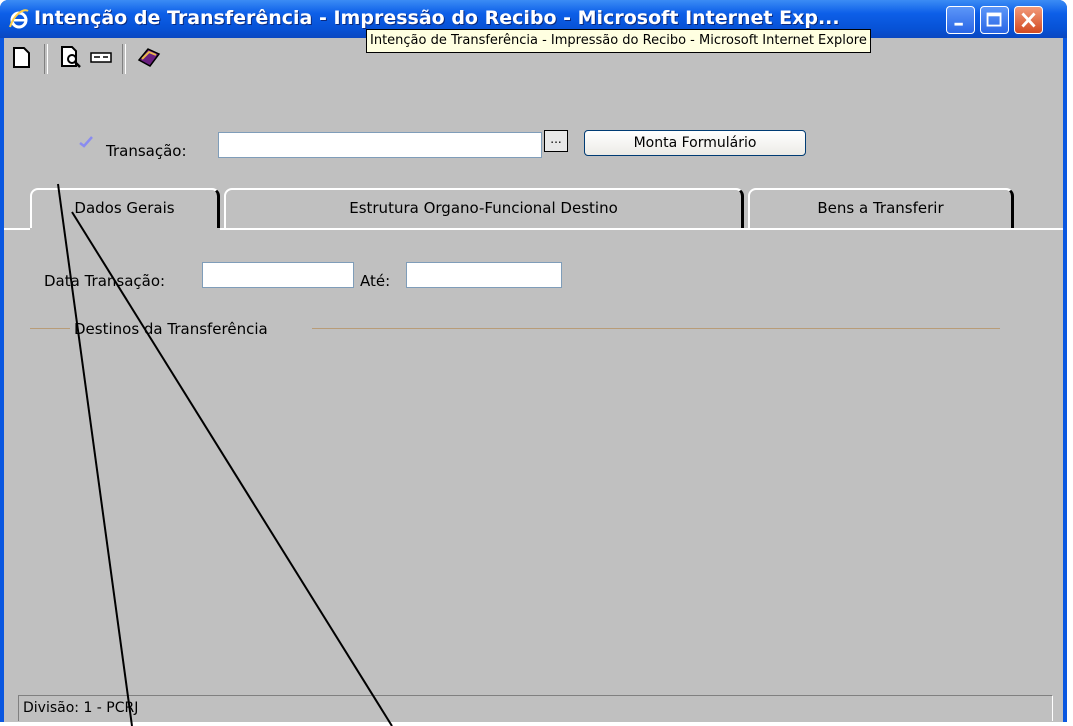 The width and height of the screenshot is (1073, 726). Describe the element at coordinates (960, 20) in the screenshot. I see `minimize-button` at that location.